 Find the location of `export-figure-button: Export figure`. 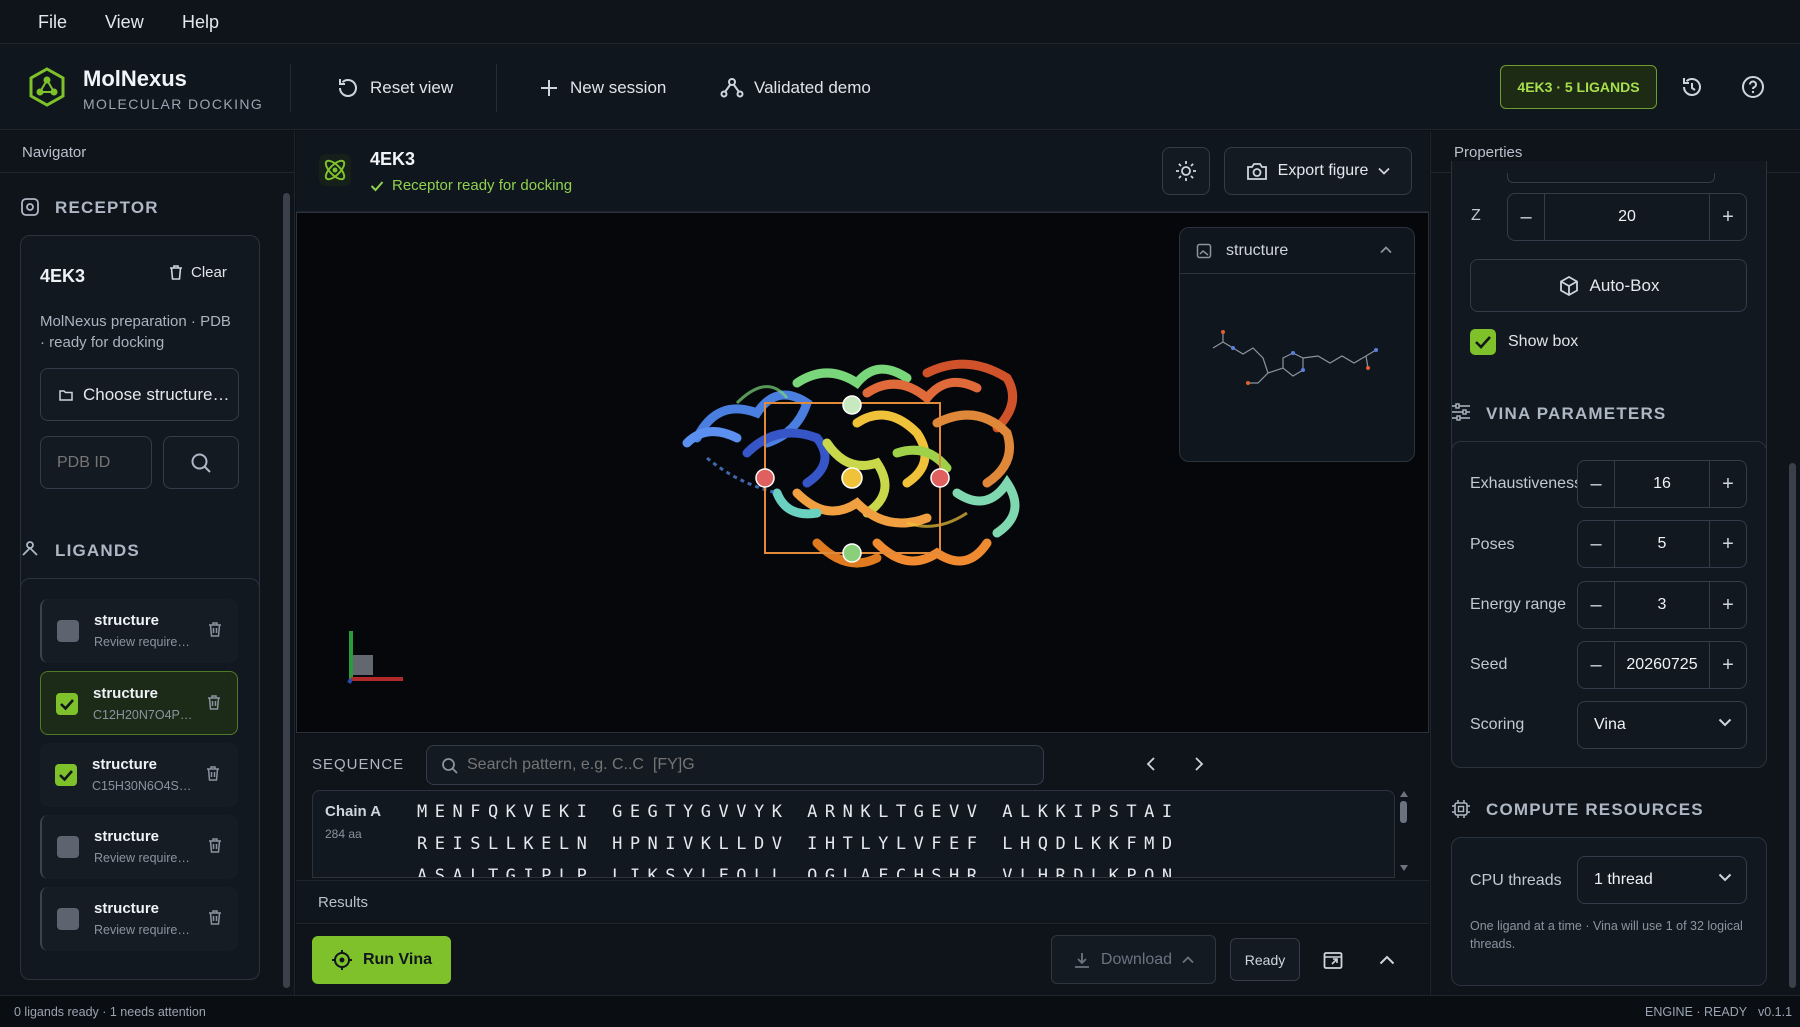

export-figure-button: Export figure is located at coordinates (1318, 171).